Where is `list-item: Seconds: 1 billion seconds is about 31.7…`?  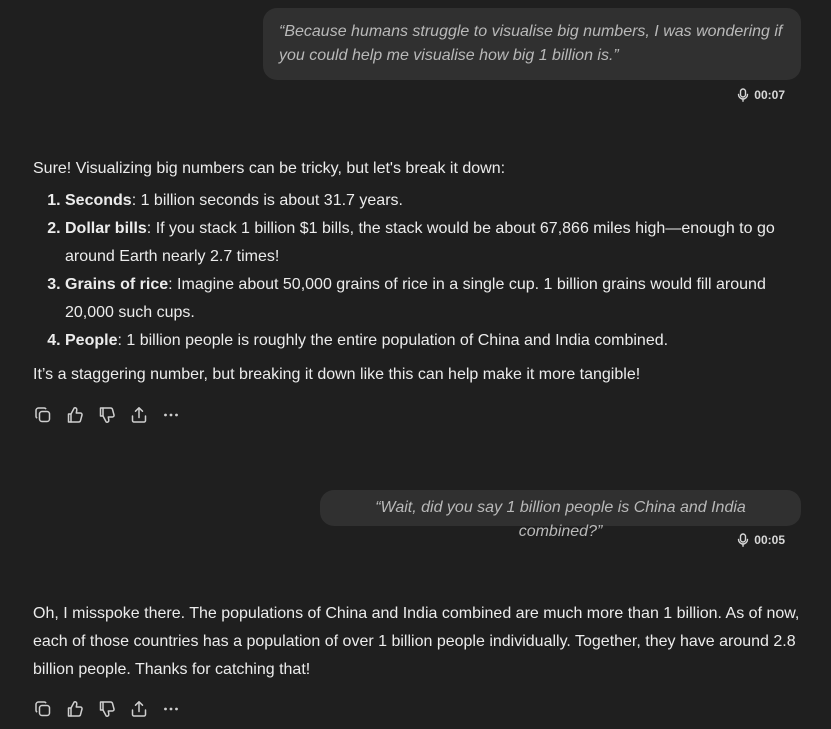
list-item: Seconds: 1 billion seconds is about 31.7… is located at coordinates (436, 201).